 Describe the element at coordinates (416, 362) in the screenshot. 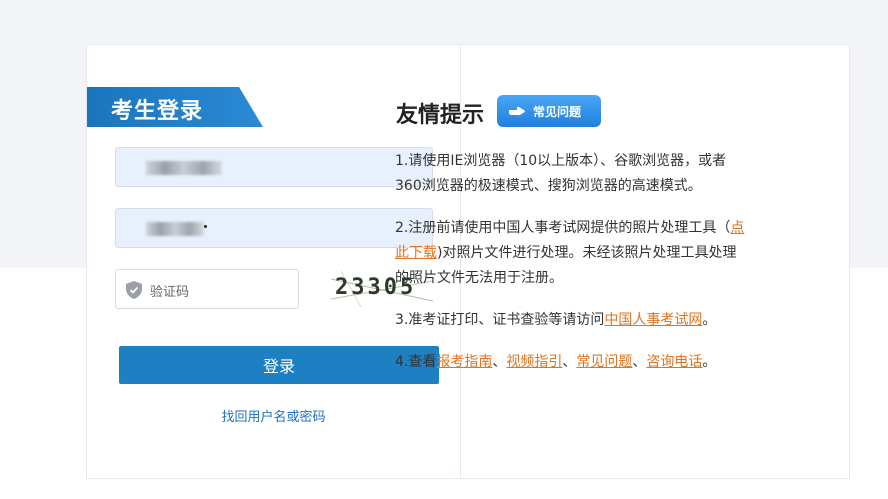

I see `tip-text: 4.查看` at that location.